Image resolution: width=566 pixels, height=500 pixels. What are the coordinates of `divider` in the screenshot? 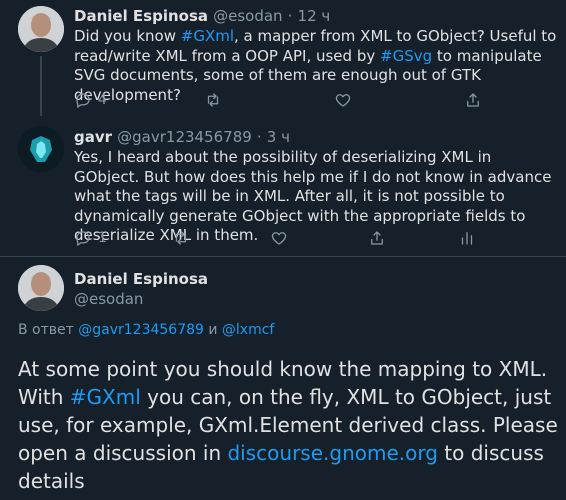 It's located at (283, 256).